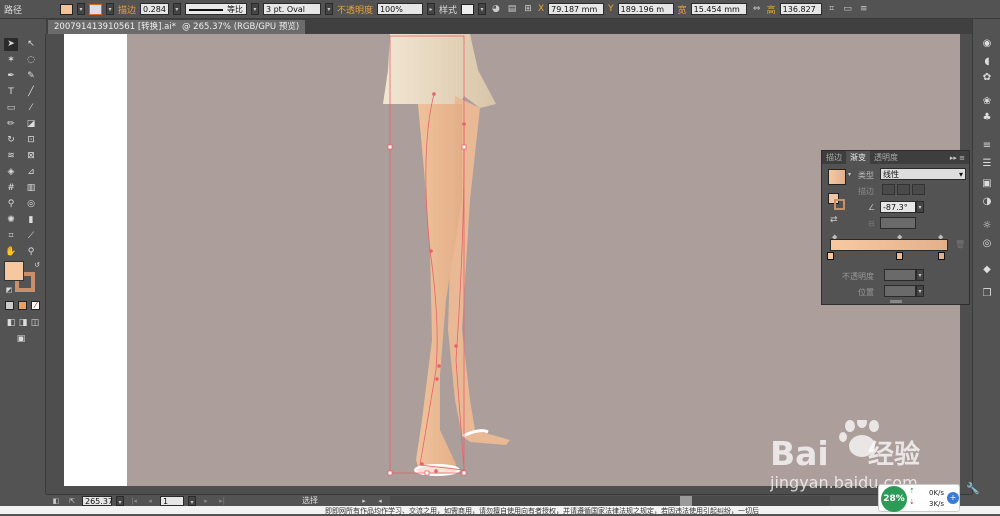 The height and width of the screenshot is (516, 1000). I want to click on status-bar: ◧ ⇱ 265.37 ▾ |◂ ◂ 1 ▾ ▸ ▸| 选择 ▸ ◂, so click(509, 500).